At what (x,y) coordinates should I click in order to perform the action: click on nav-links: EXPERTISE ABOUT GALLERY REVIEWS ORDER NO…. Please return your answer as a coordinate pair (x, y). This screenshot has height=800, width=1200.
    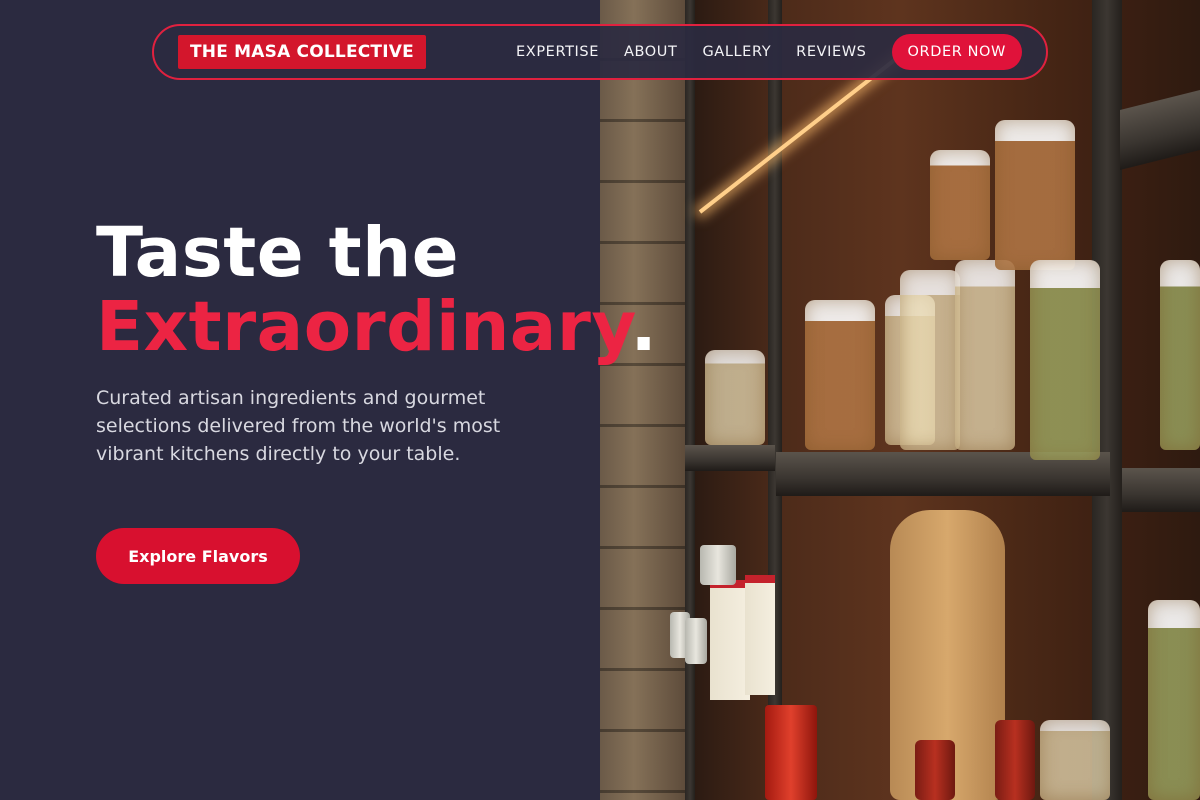
    Looking at the image, I should click on (769, 52).